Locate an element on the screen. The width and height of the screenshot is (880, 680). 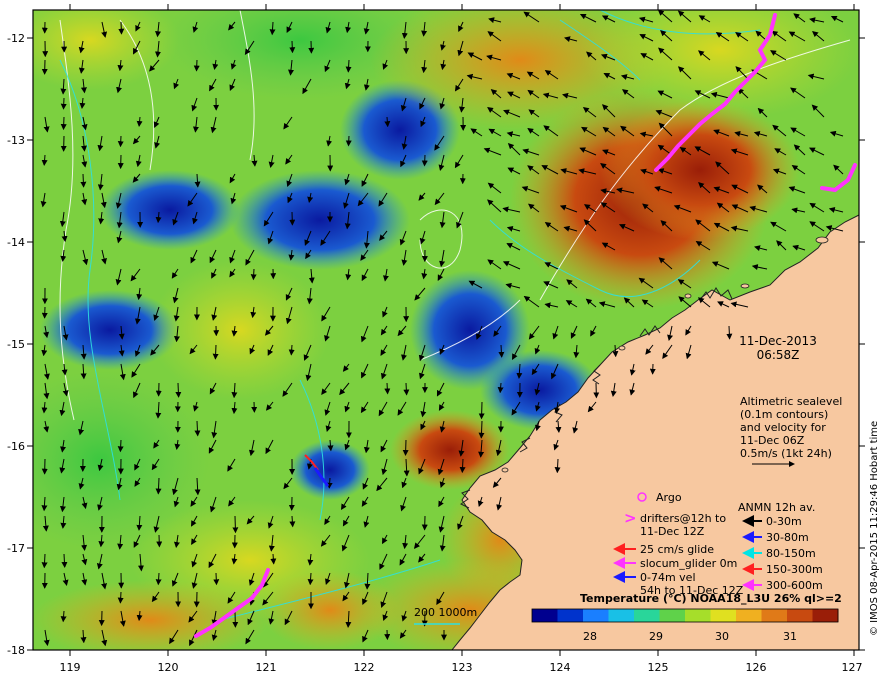
y-tick-label: -14 is located at coordinates (16, 242).